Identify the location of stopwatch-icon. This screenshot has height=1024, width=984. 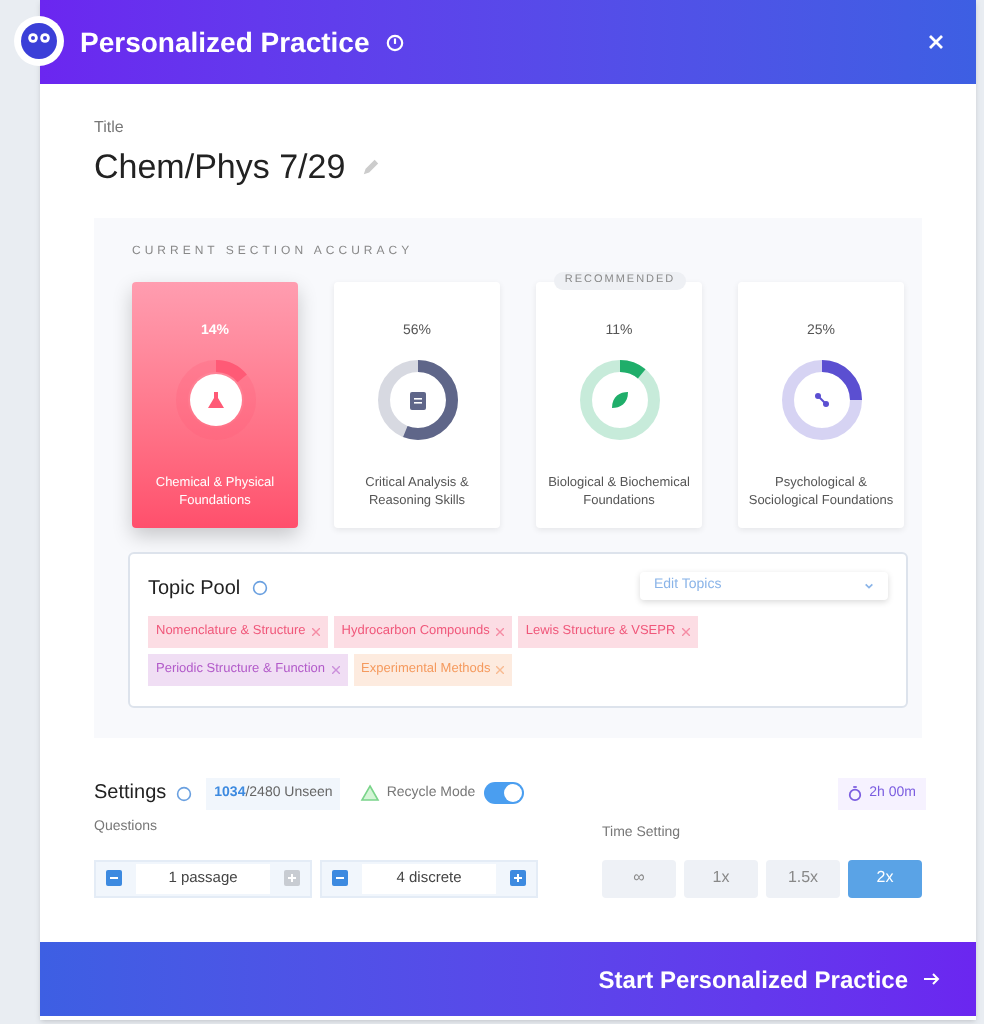
(854, 793).